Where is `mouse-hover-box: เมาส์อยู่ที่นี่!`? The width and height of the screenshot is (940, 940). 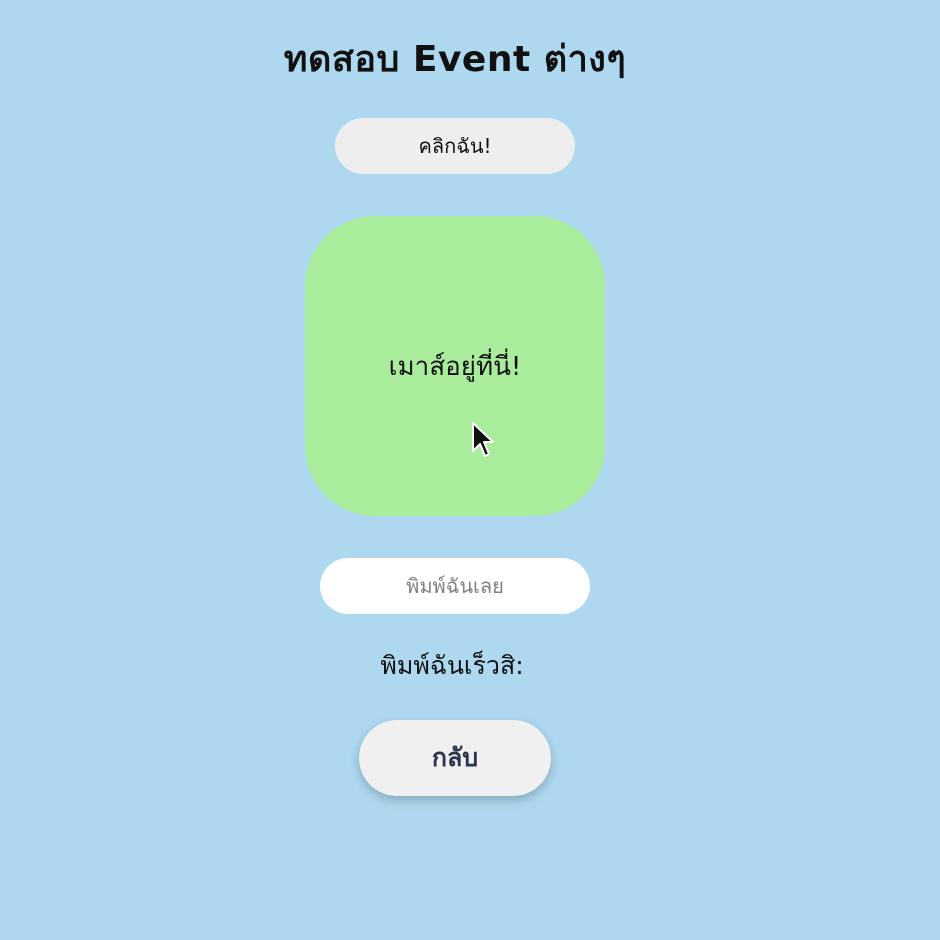 mouse-hover-box: เมาส์อยู่ที่นี่! is located at coordinates (455, 366).